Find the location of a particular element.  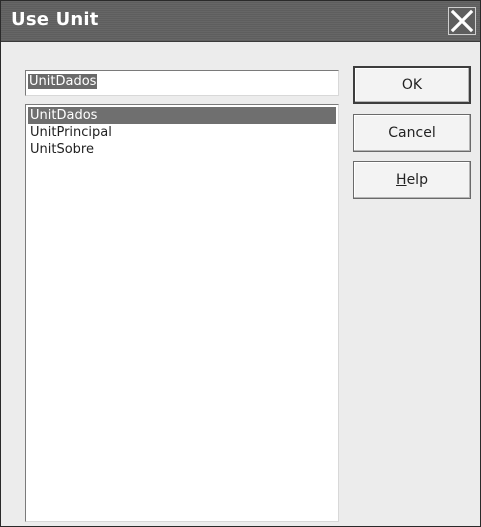

list-item: UnitPrincipal is located at coordinates (182, 132).